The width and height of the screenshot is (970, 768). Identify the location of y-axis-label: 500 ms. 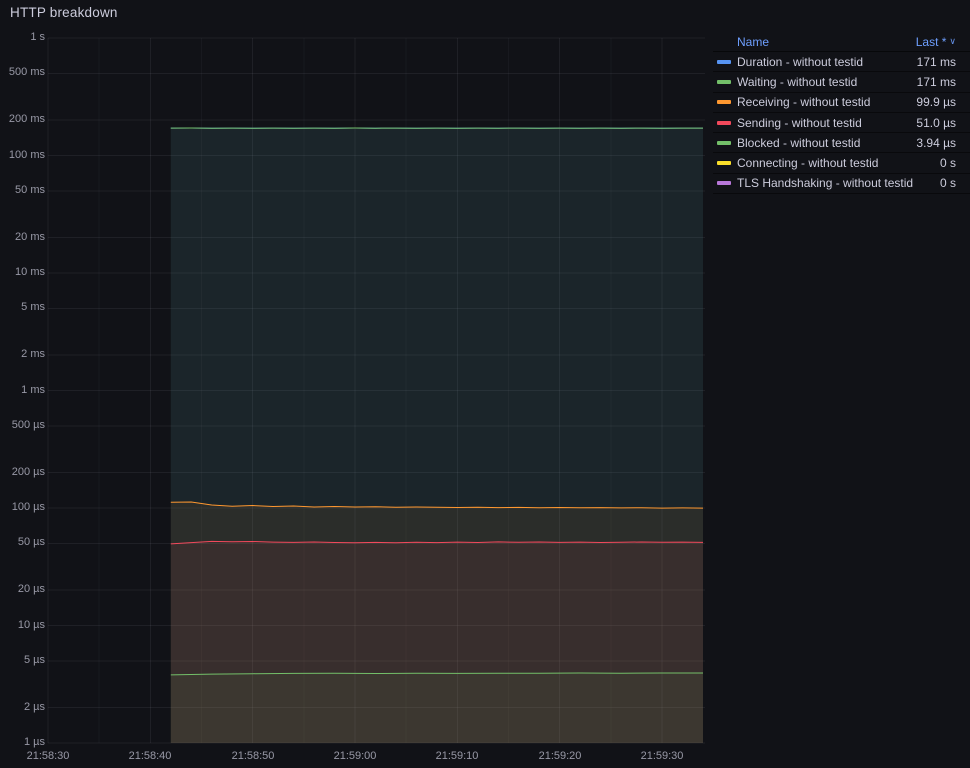
(26, 72).